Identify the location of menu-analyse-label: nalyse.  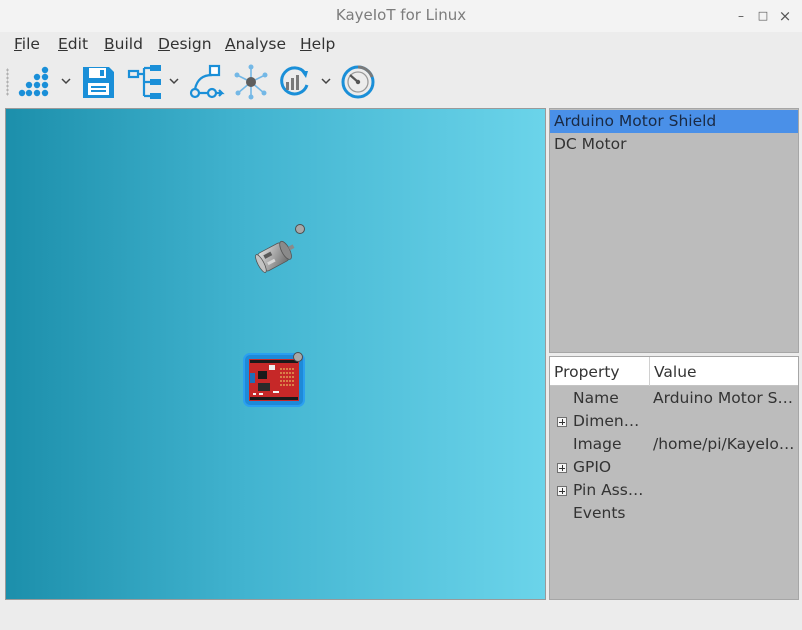
(261, 44).